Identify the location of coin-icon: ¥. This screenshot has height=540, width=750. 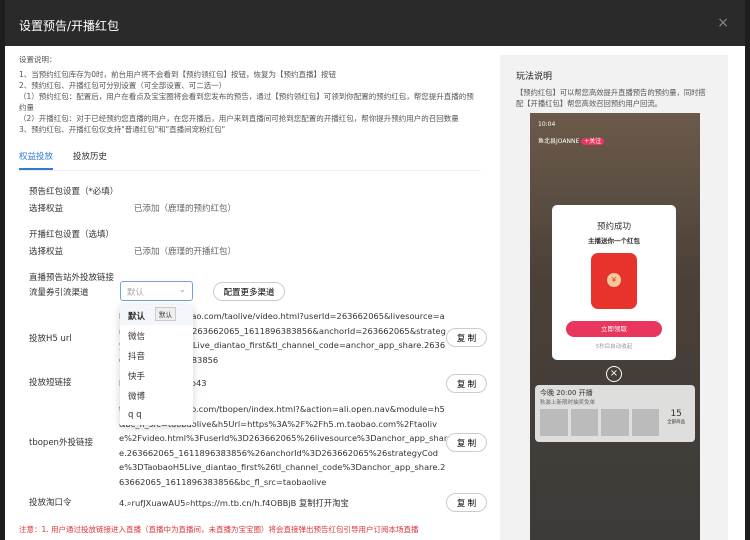
(614, 280).